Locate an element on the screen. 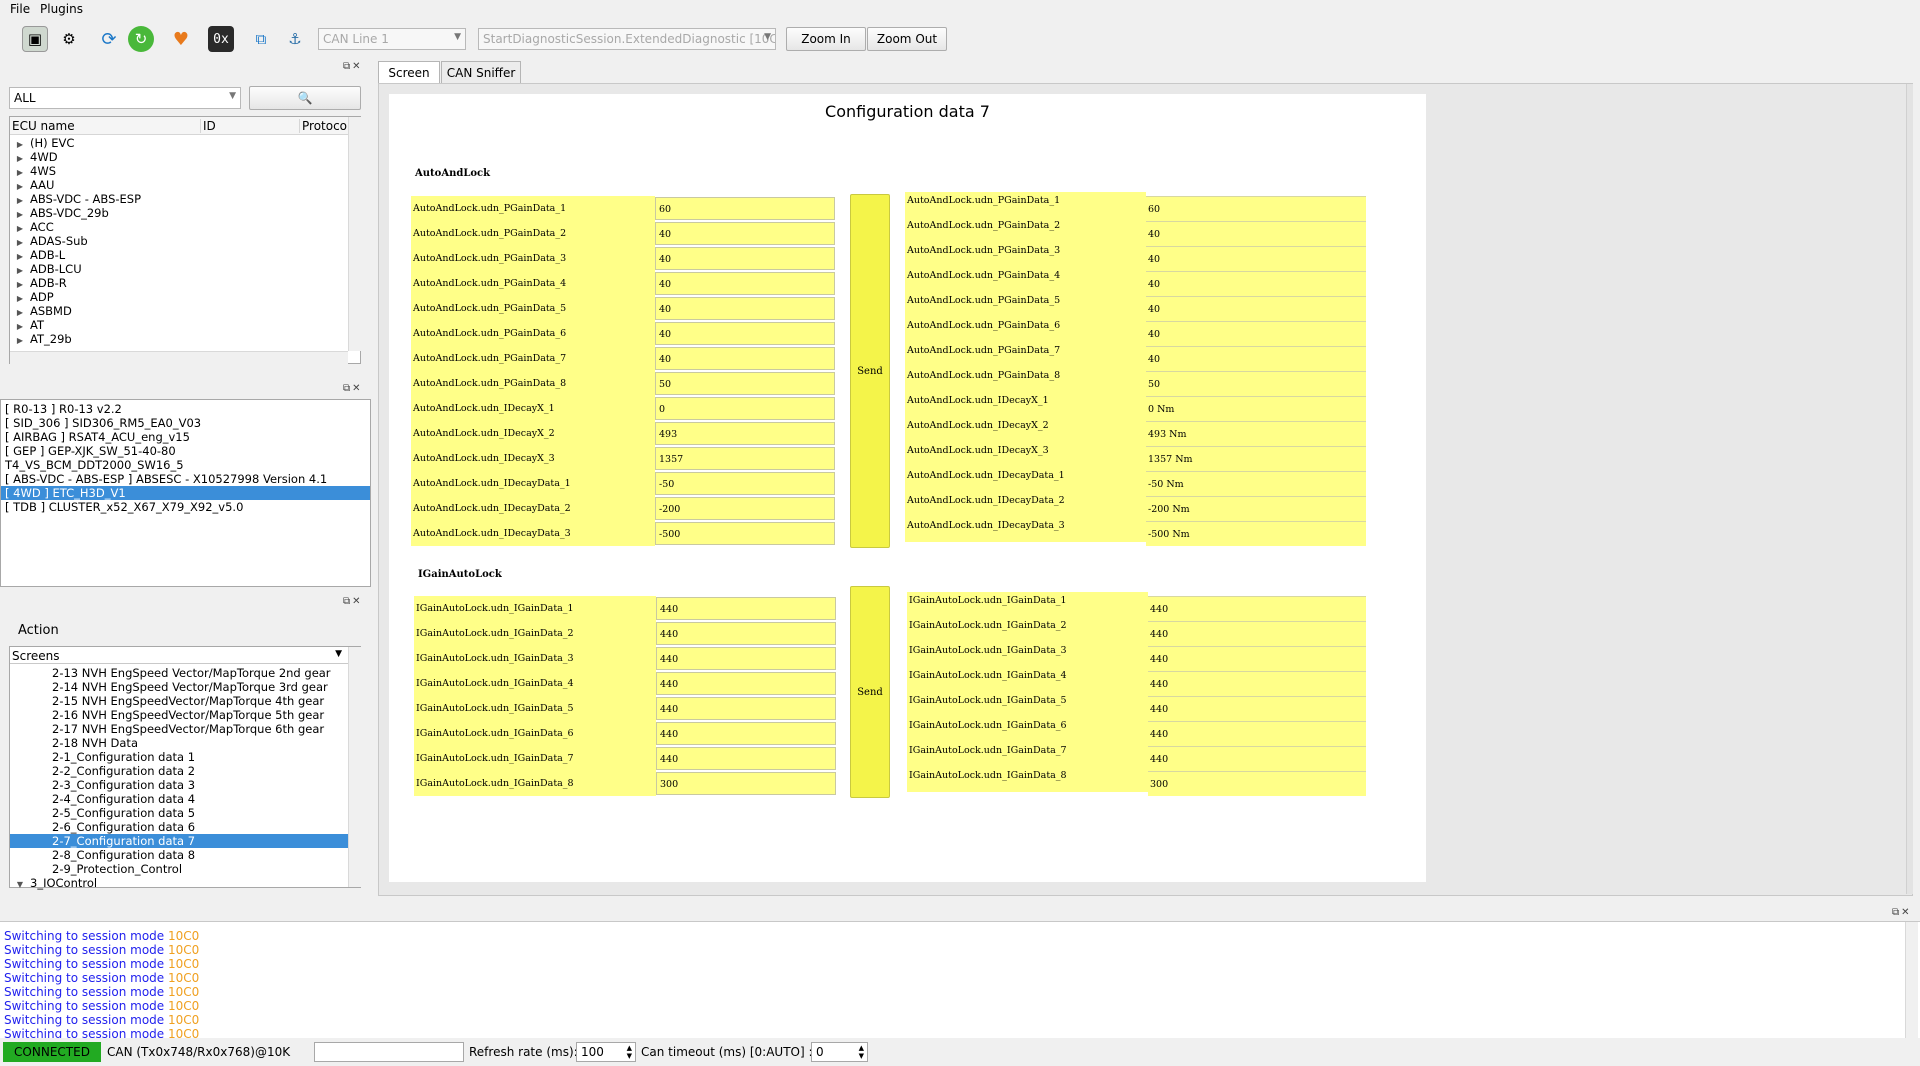  heartbeat-icon: ♥ is located at coordinates (181, 39).